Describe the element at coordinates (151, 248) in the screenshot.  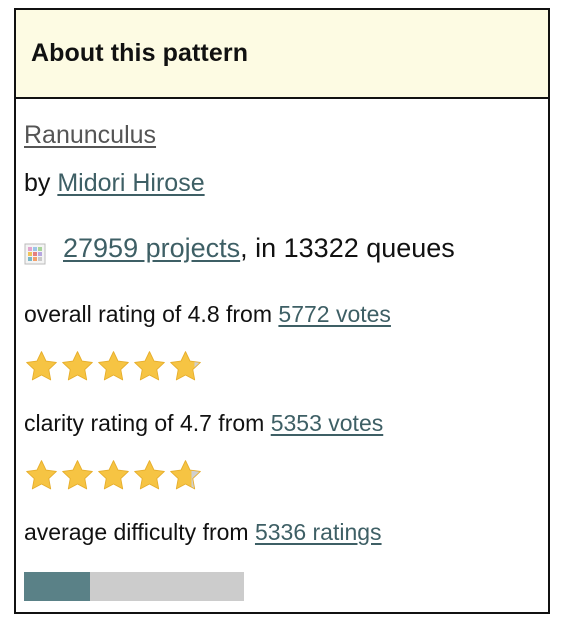
I see `projects-link: 27959 projects` at that location.